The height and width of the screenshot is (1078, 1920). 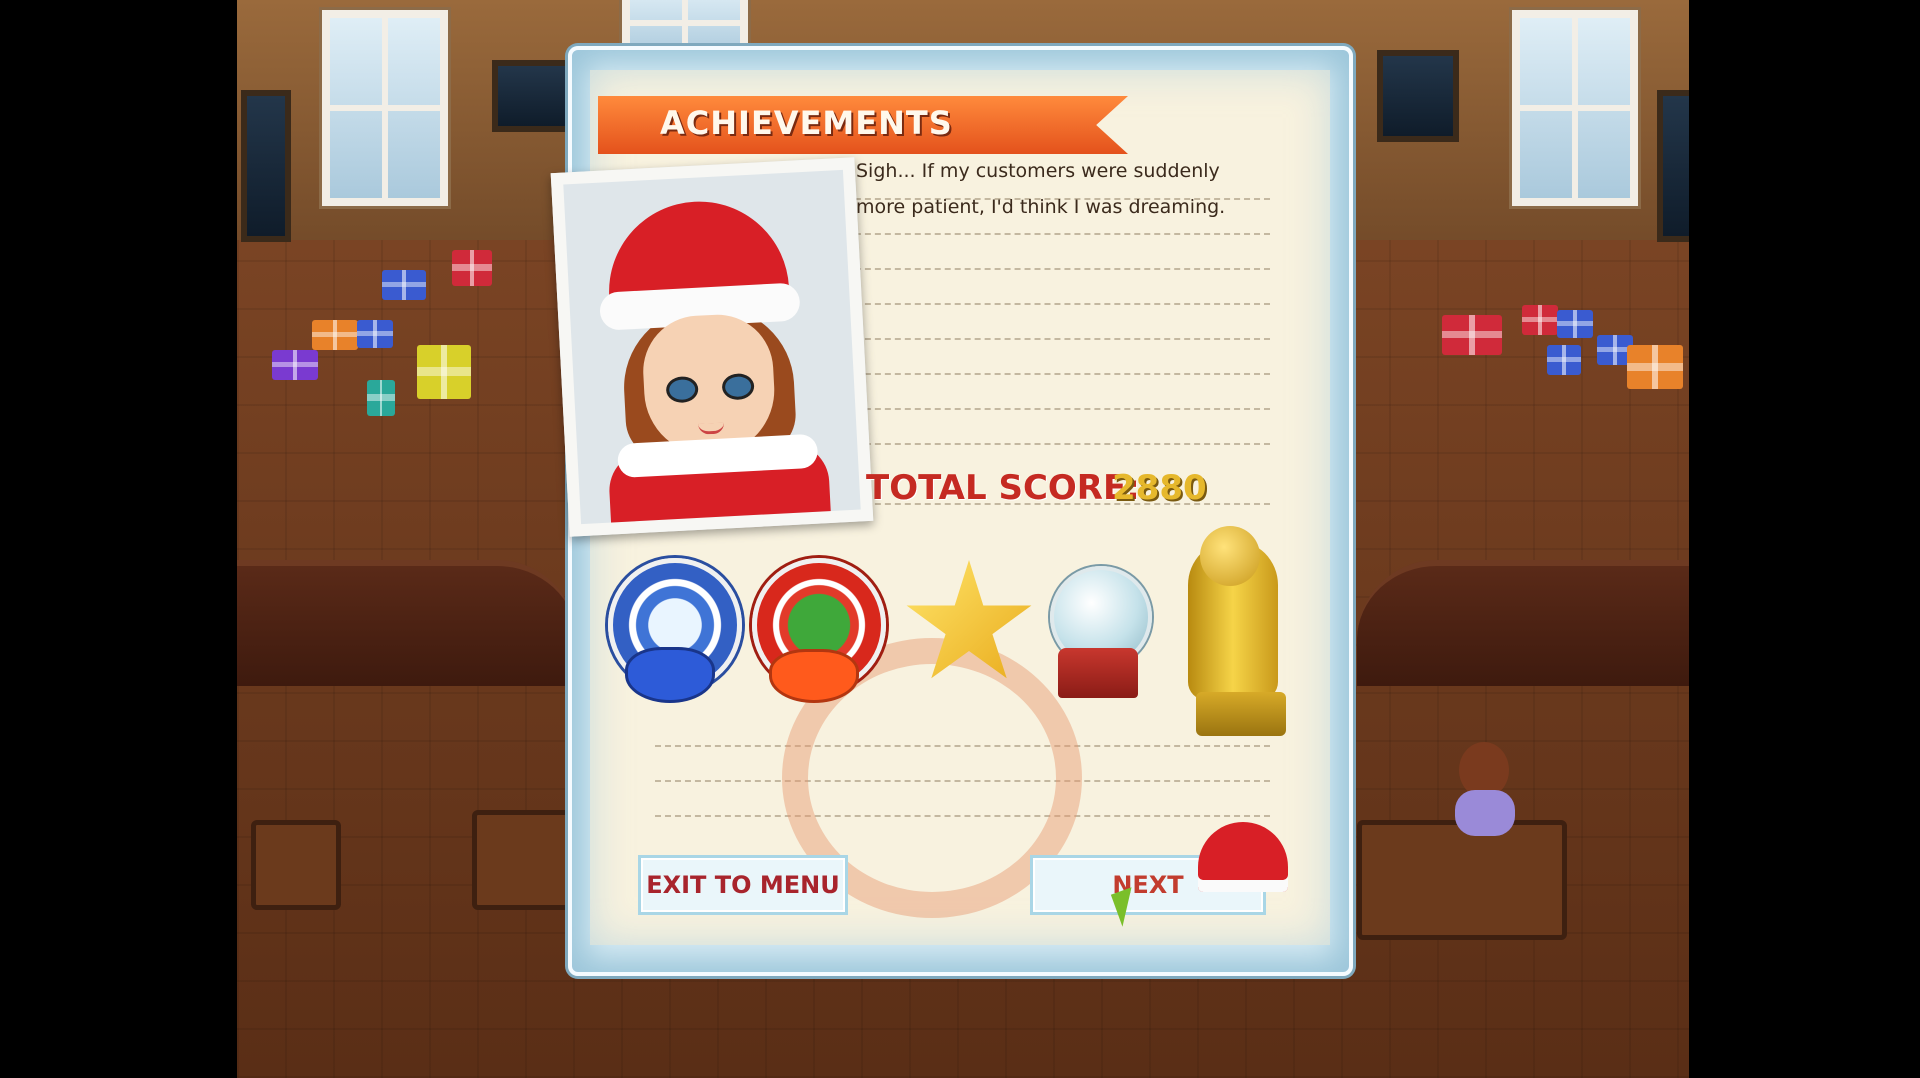 What do you see at coordinates (1575, 108) in the screenshot?
I see `shop-window-right` at bounding box center [1575, 108].